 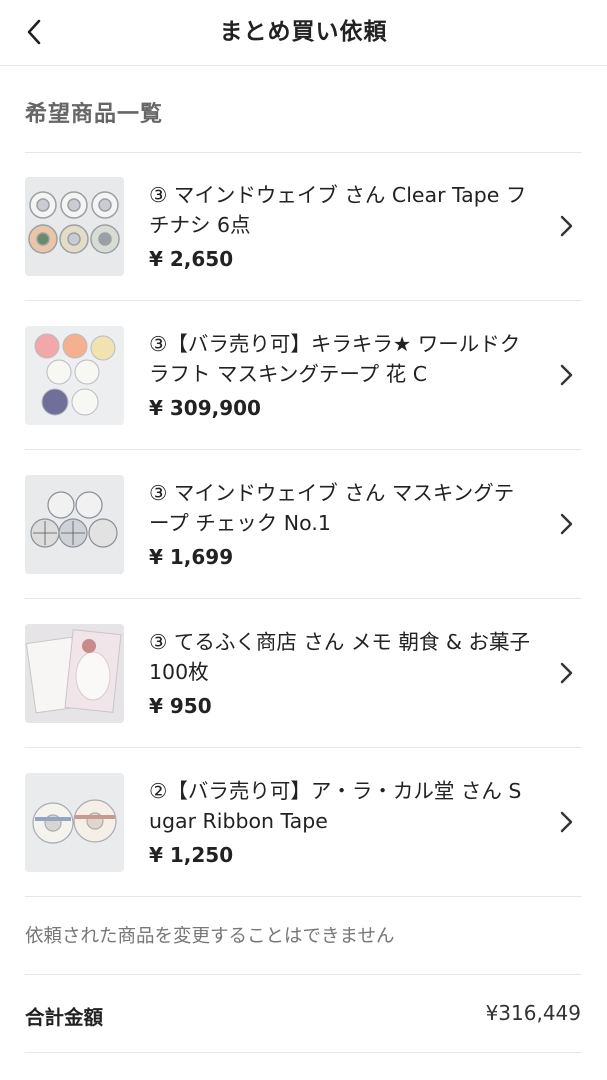 What do you see at coordinates (339, 657) in the screenshot?
I see `item-name: ③ てるふく商店 さん メモ 朝食 & お菓子 100枚` at bounding box center [339, 657].